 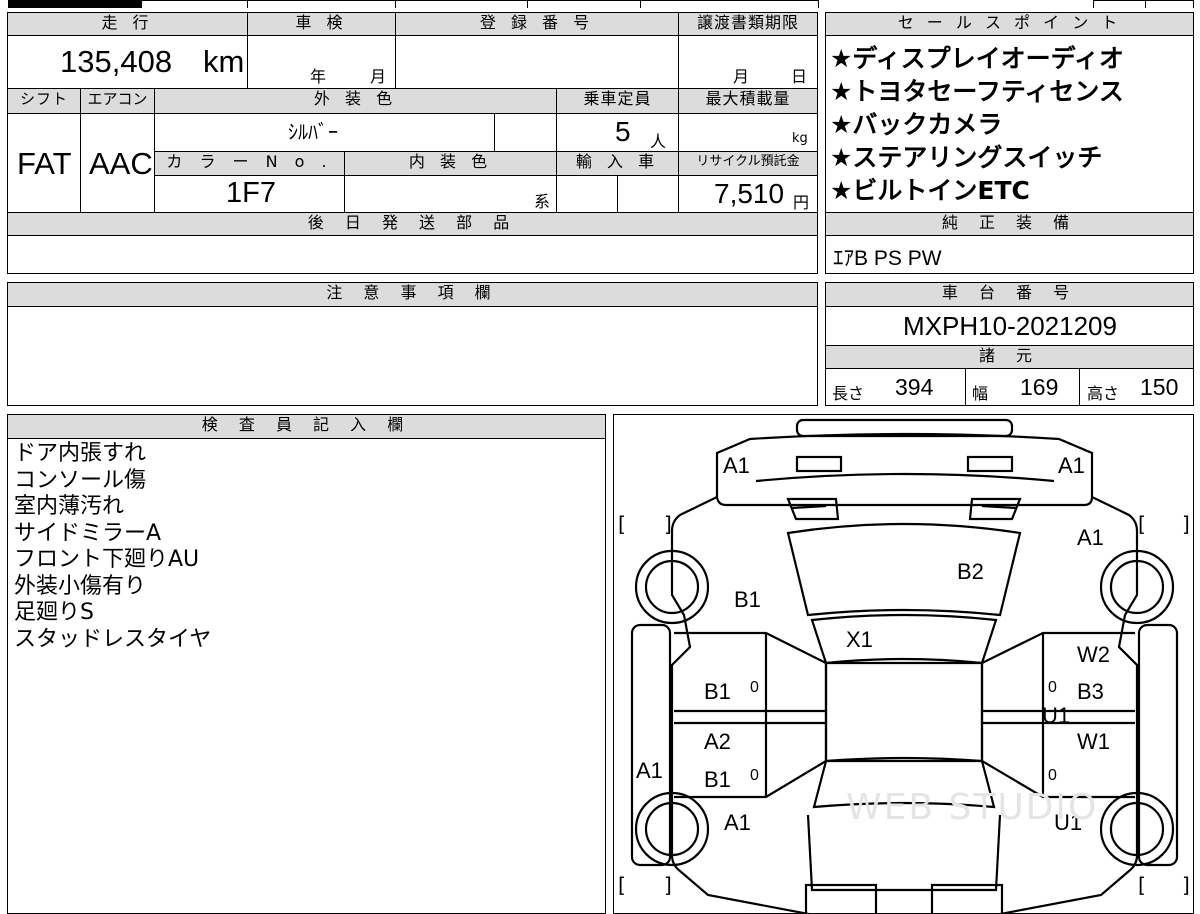 I want to click on recycle-unit: 円, so click(x=801, y=202).